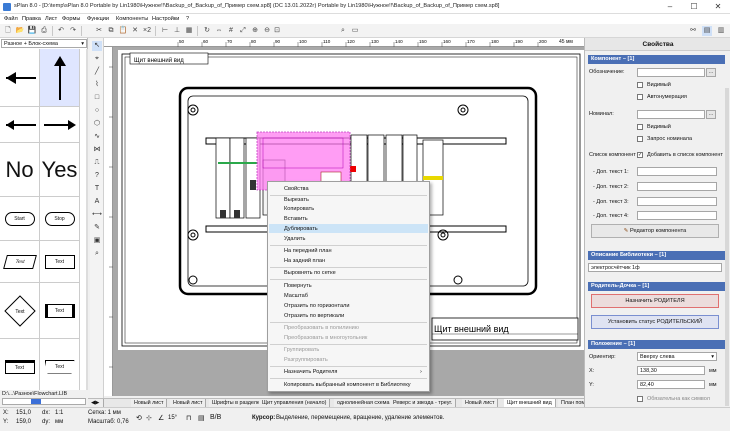  Describe the element at coordinates (60, 125) in the screenshot. I see `library-cell-arrow-right` at that location.